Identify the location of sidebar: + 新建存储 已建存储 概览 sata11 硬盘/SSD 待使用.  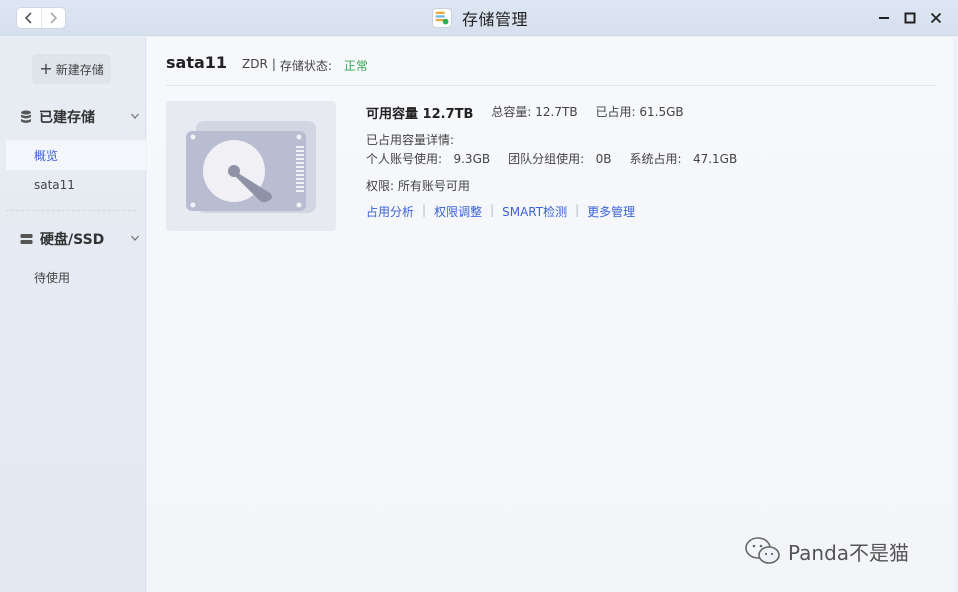
(73, 314).